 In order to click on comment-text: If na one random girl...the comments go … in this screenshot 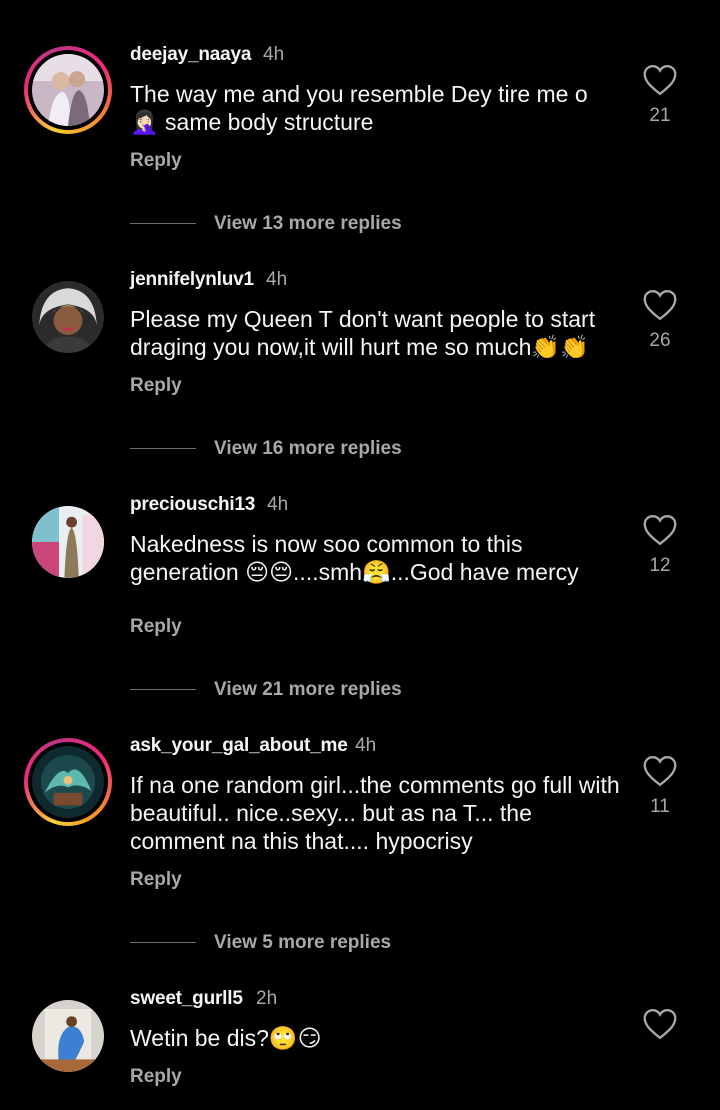, I will do `click(375, 813)`.